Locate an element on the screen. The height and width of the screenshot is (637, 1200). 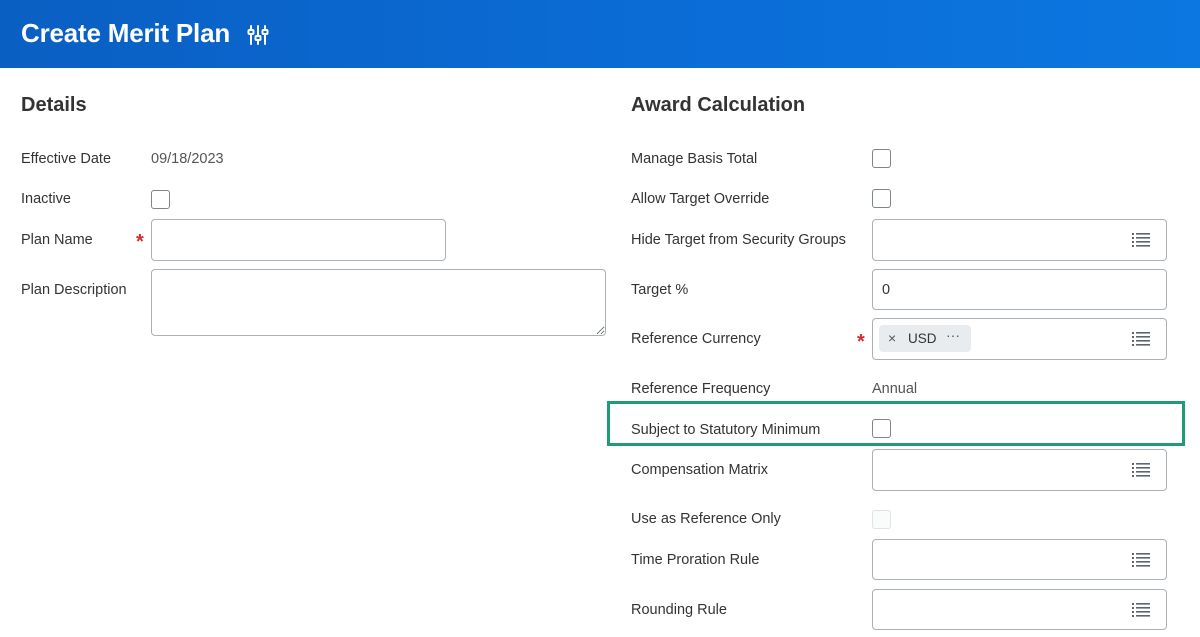
plan-name-required-mark: * is located at coordinates (140, 242).